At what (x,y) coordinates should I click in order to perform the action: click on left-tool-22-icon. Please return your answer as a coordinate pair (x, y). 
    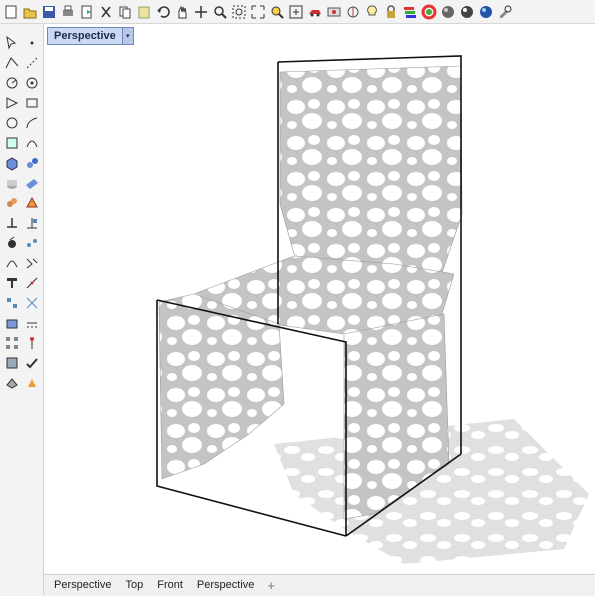
    Looking at the image, I should click on (32, 243).